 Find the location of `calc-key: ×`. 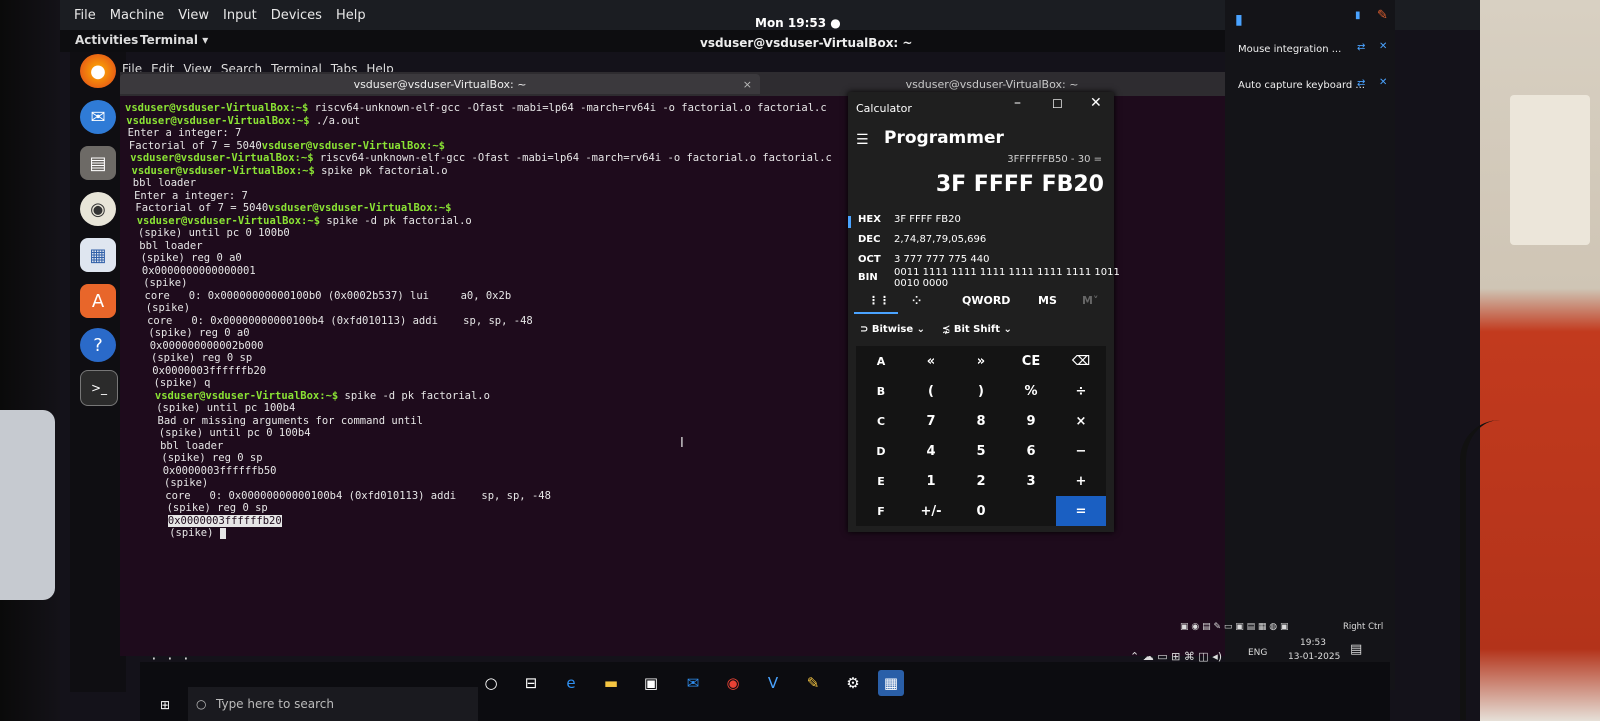

calc-key: × is located at coordinates (1081, 421).